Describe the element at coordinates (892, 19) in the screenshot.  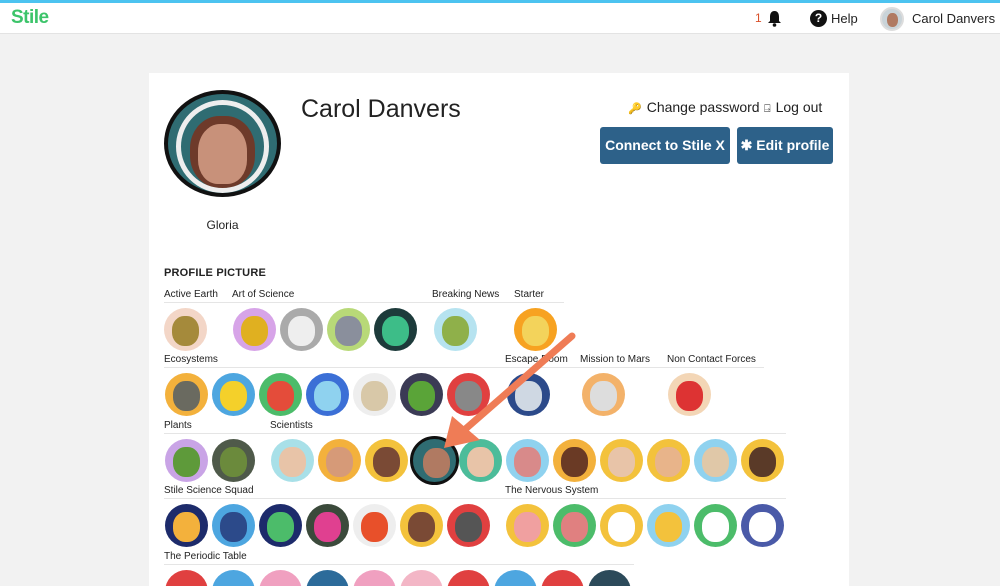
I see `user-avatar` at that location.